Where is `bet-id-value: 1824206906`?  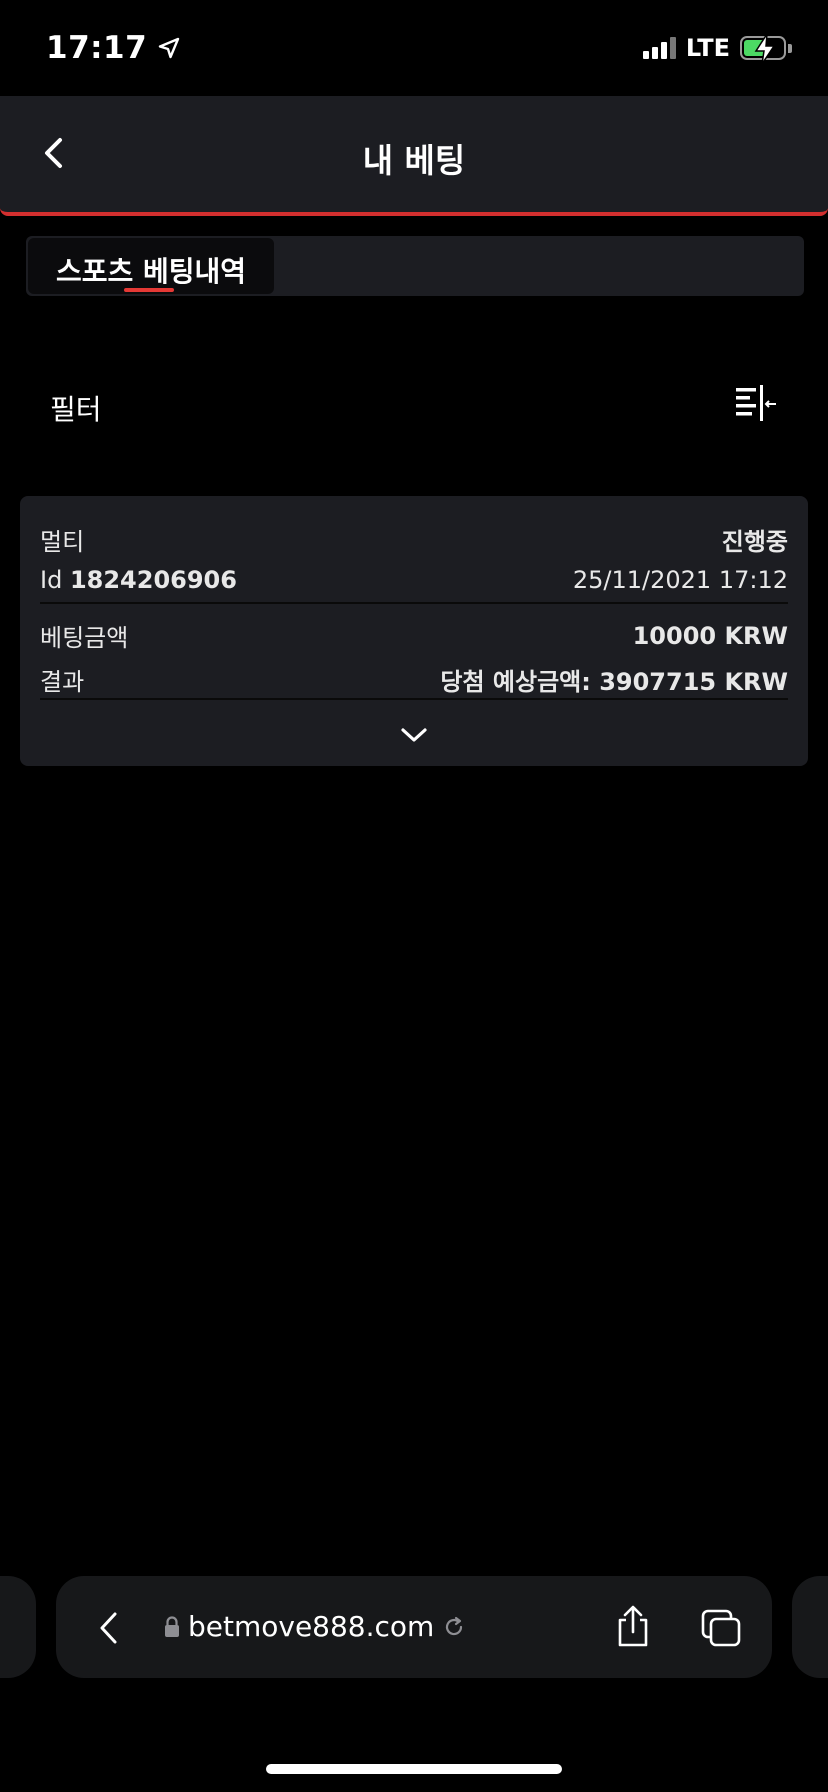 bet-id-value: 1824206906 is located at coordinates (153, 580).